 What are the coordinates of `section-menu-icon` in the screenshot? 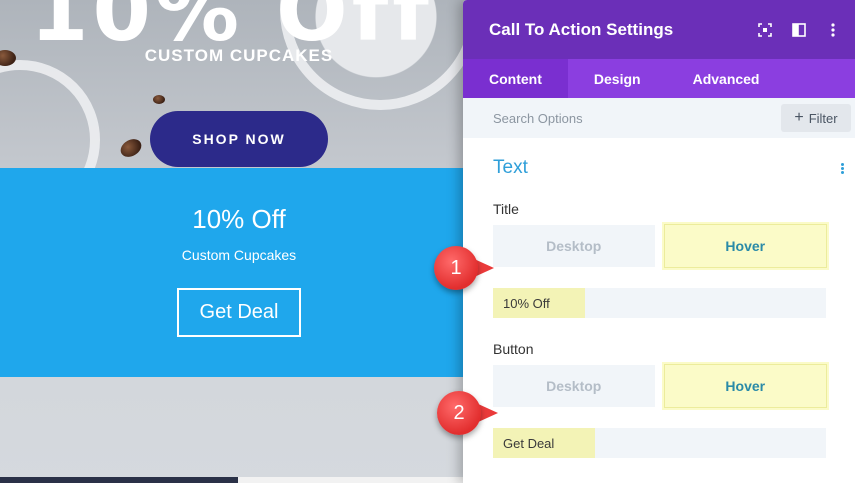 It's located at (842, 169).